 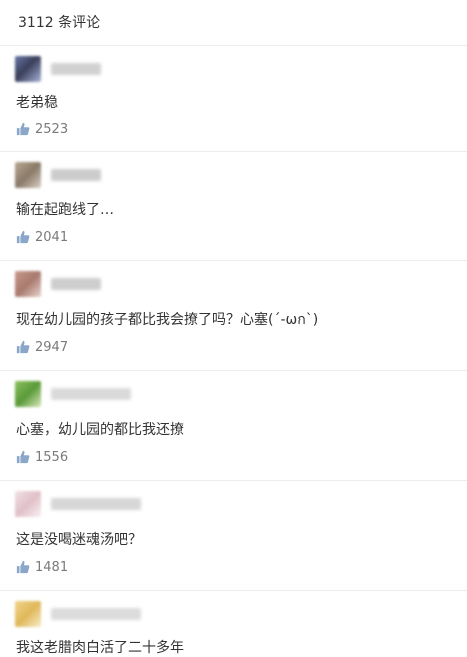 I want to click on comment-text: 我这老腊肉白活了二十多年, so click(x=100, y=648).